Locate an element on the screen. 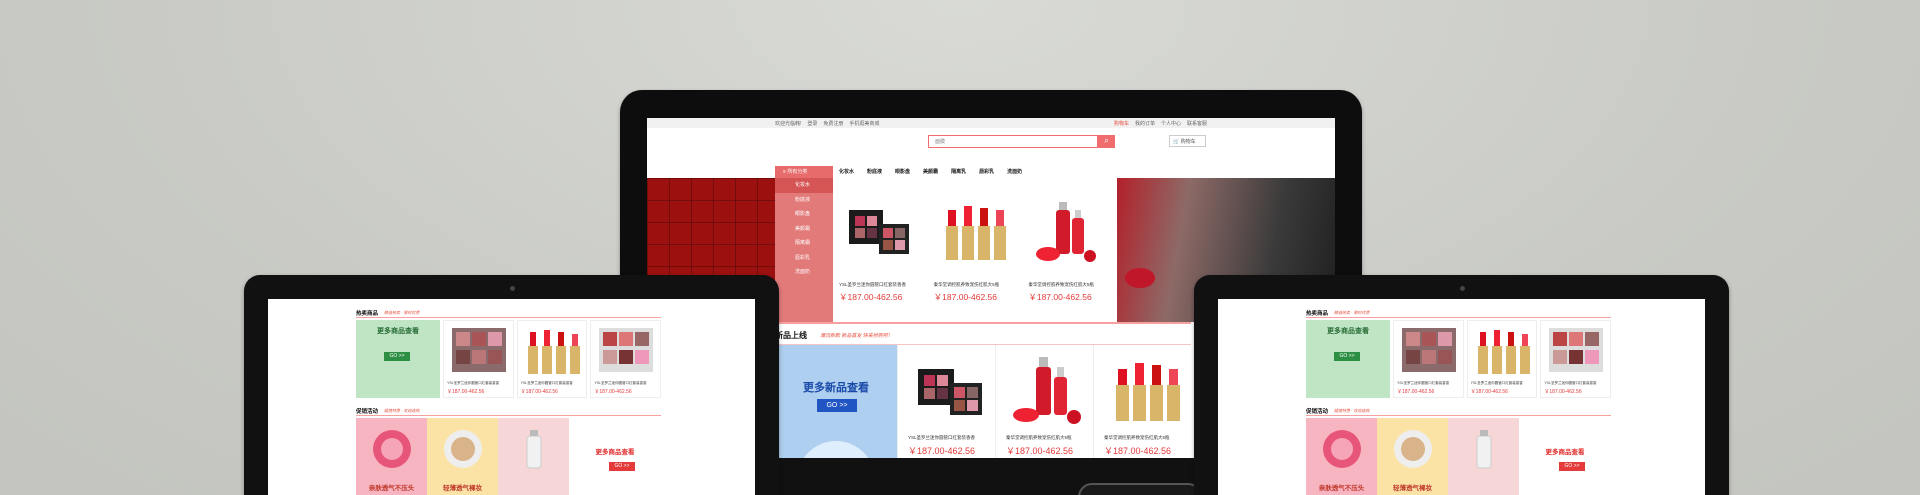 The width and height of the screenshot is (1920, 495). search-icon: ⌕ is located at coordinates (1106, 140).